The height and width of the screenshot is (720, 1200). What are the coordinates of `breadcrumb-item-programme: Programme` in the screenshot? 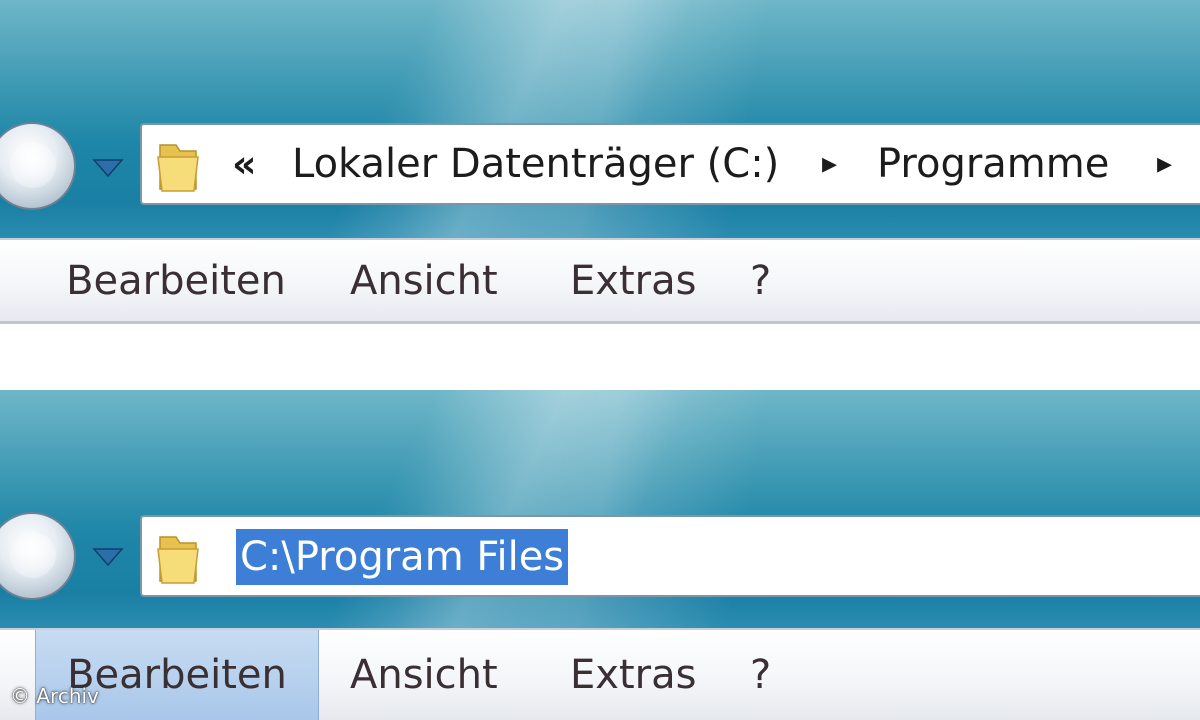 It's located at (993, 164).